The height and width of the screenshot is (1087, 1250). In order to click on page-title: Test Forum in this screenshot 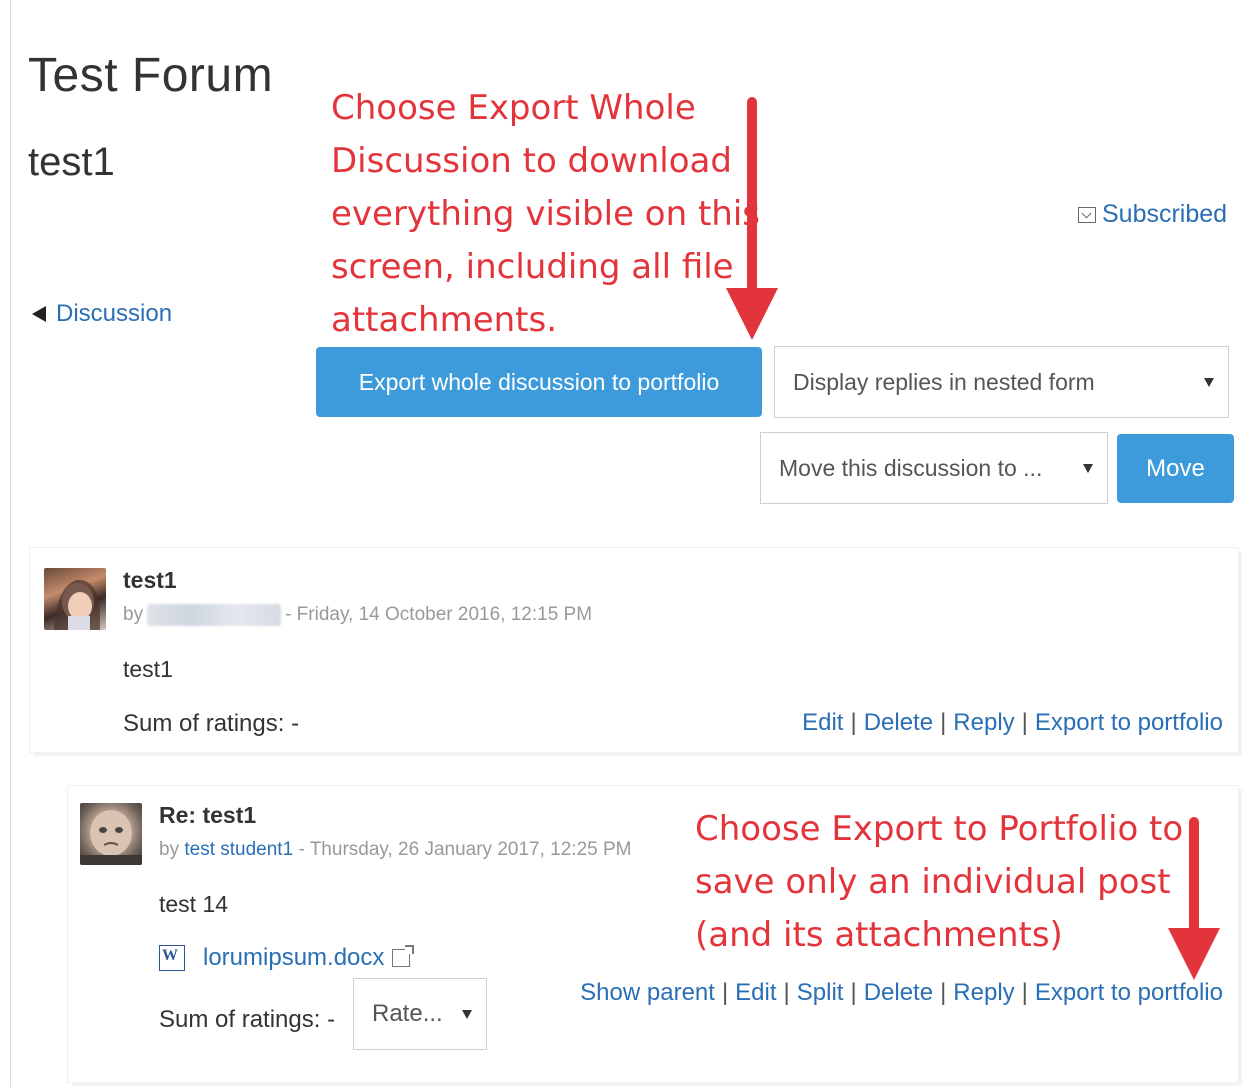, I will do `click(151, 75)`.